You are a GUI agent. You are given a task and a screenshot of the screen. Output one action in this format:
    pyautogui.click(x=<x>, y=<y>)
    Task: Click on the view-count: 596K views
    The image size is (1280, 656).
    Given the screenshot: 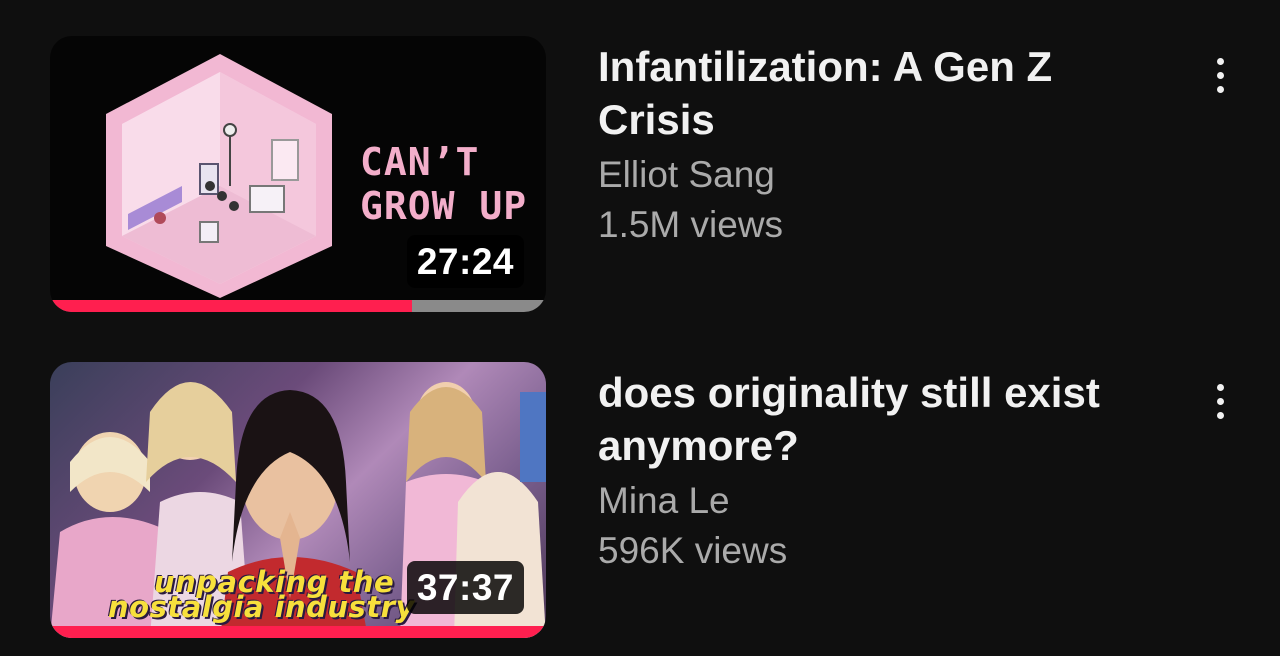 What is the action you would take?
    pyautogui.click(x=693, y=550)
    